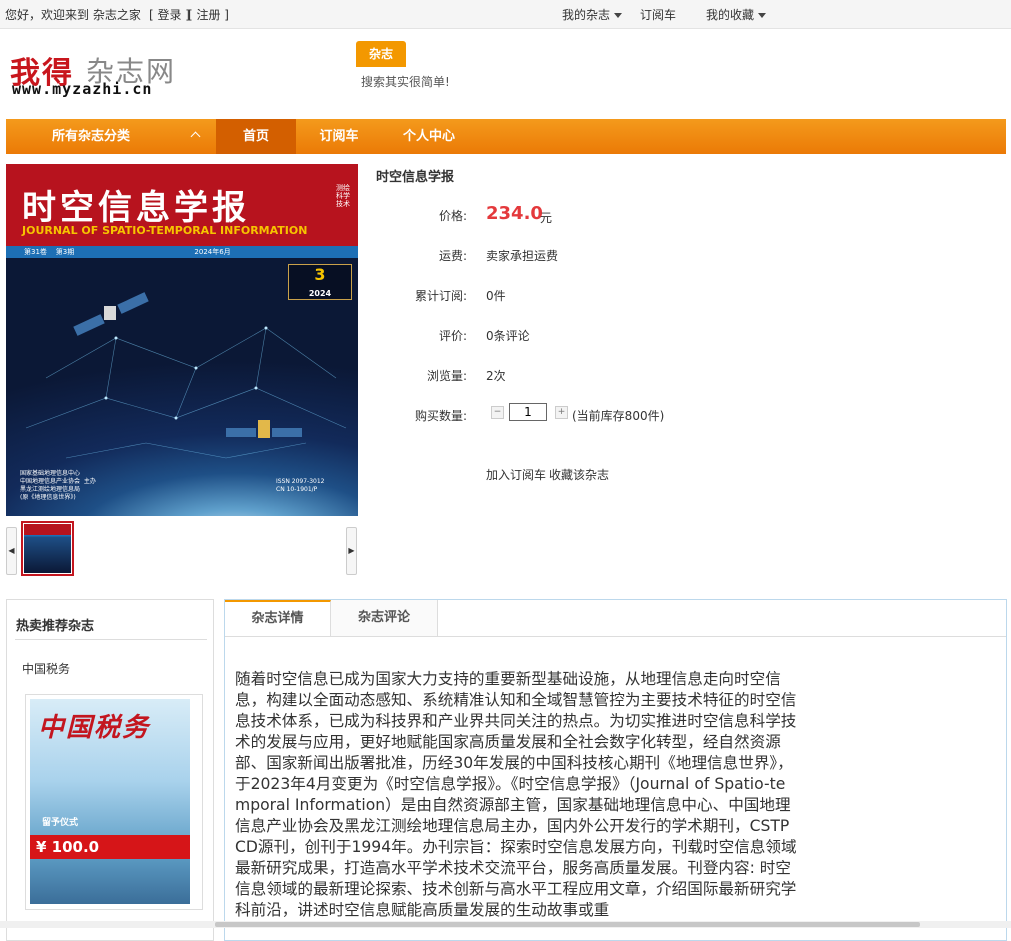 This screenshot has height=941, width=1011. I want to click on favorite-button: 收藏该杂志, so click(579, 474).